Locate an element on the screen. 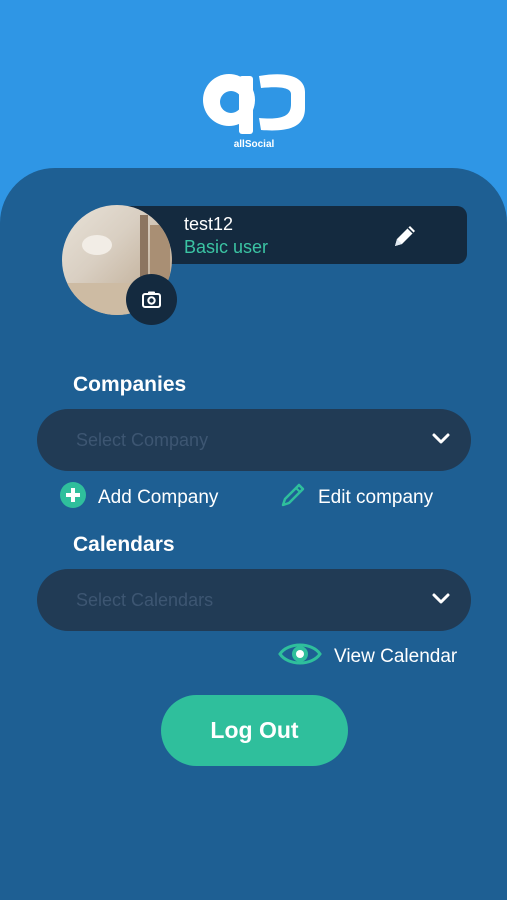 Image resolution: width=507 pixels, height=900 pixels. edit-company-button: Edit company is located at coordinates (356, 498).